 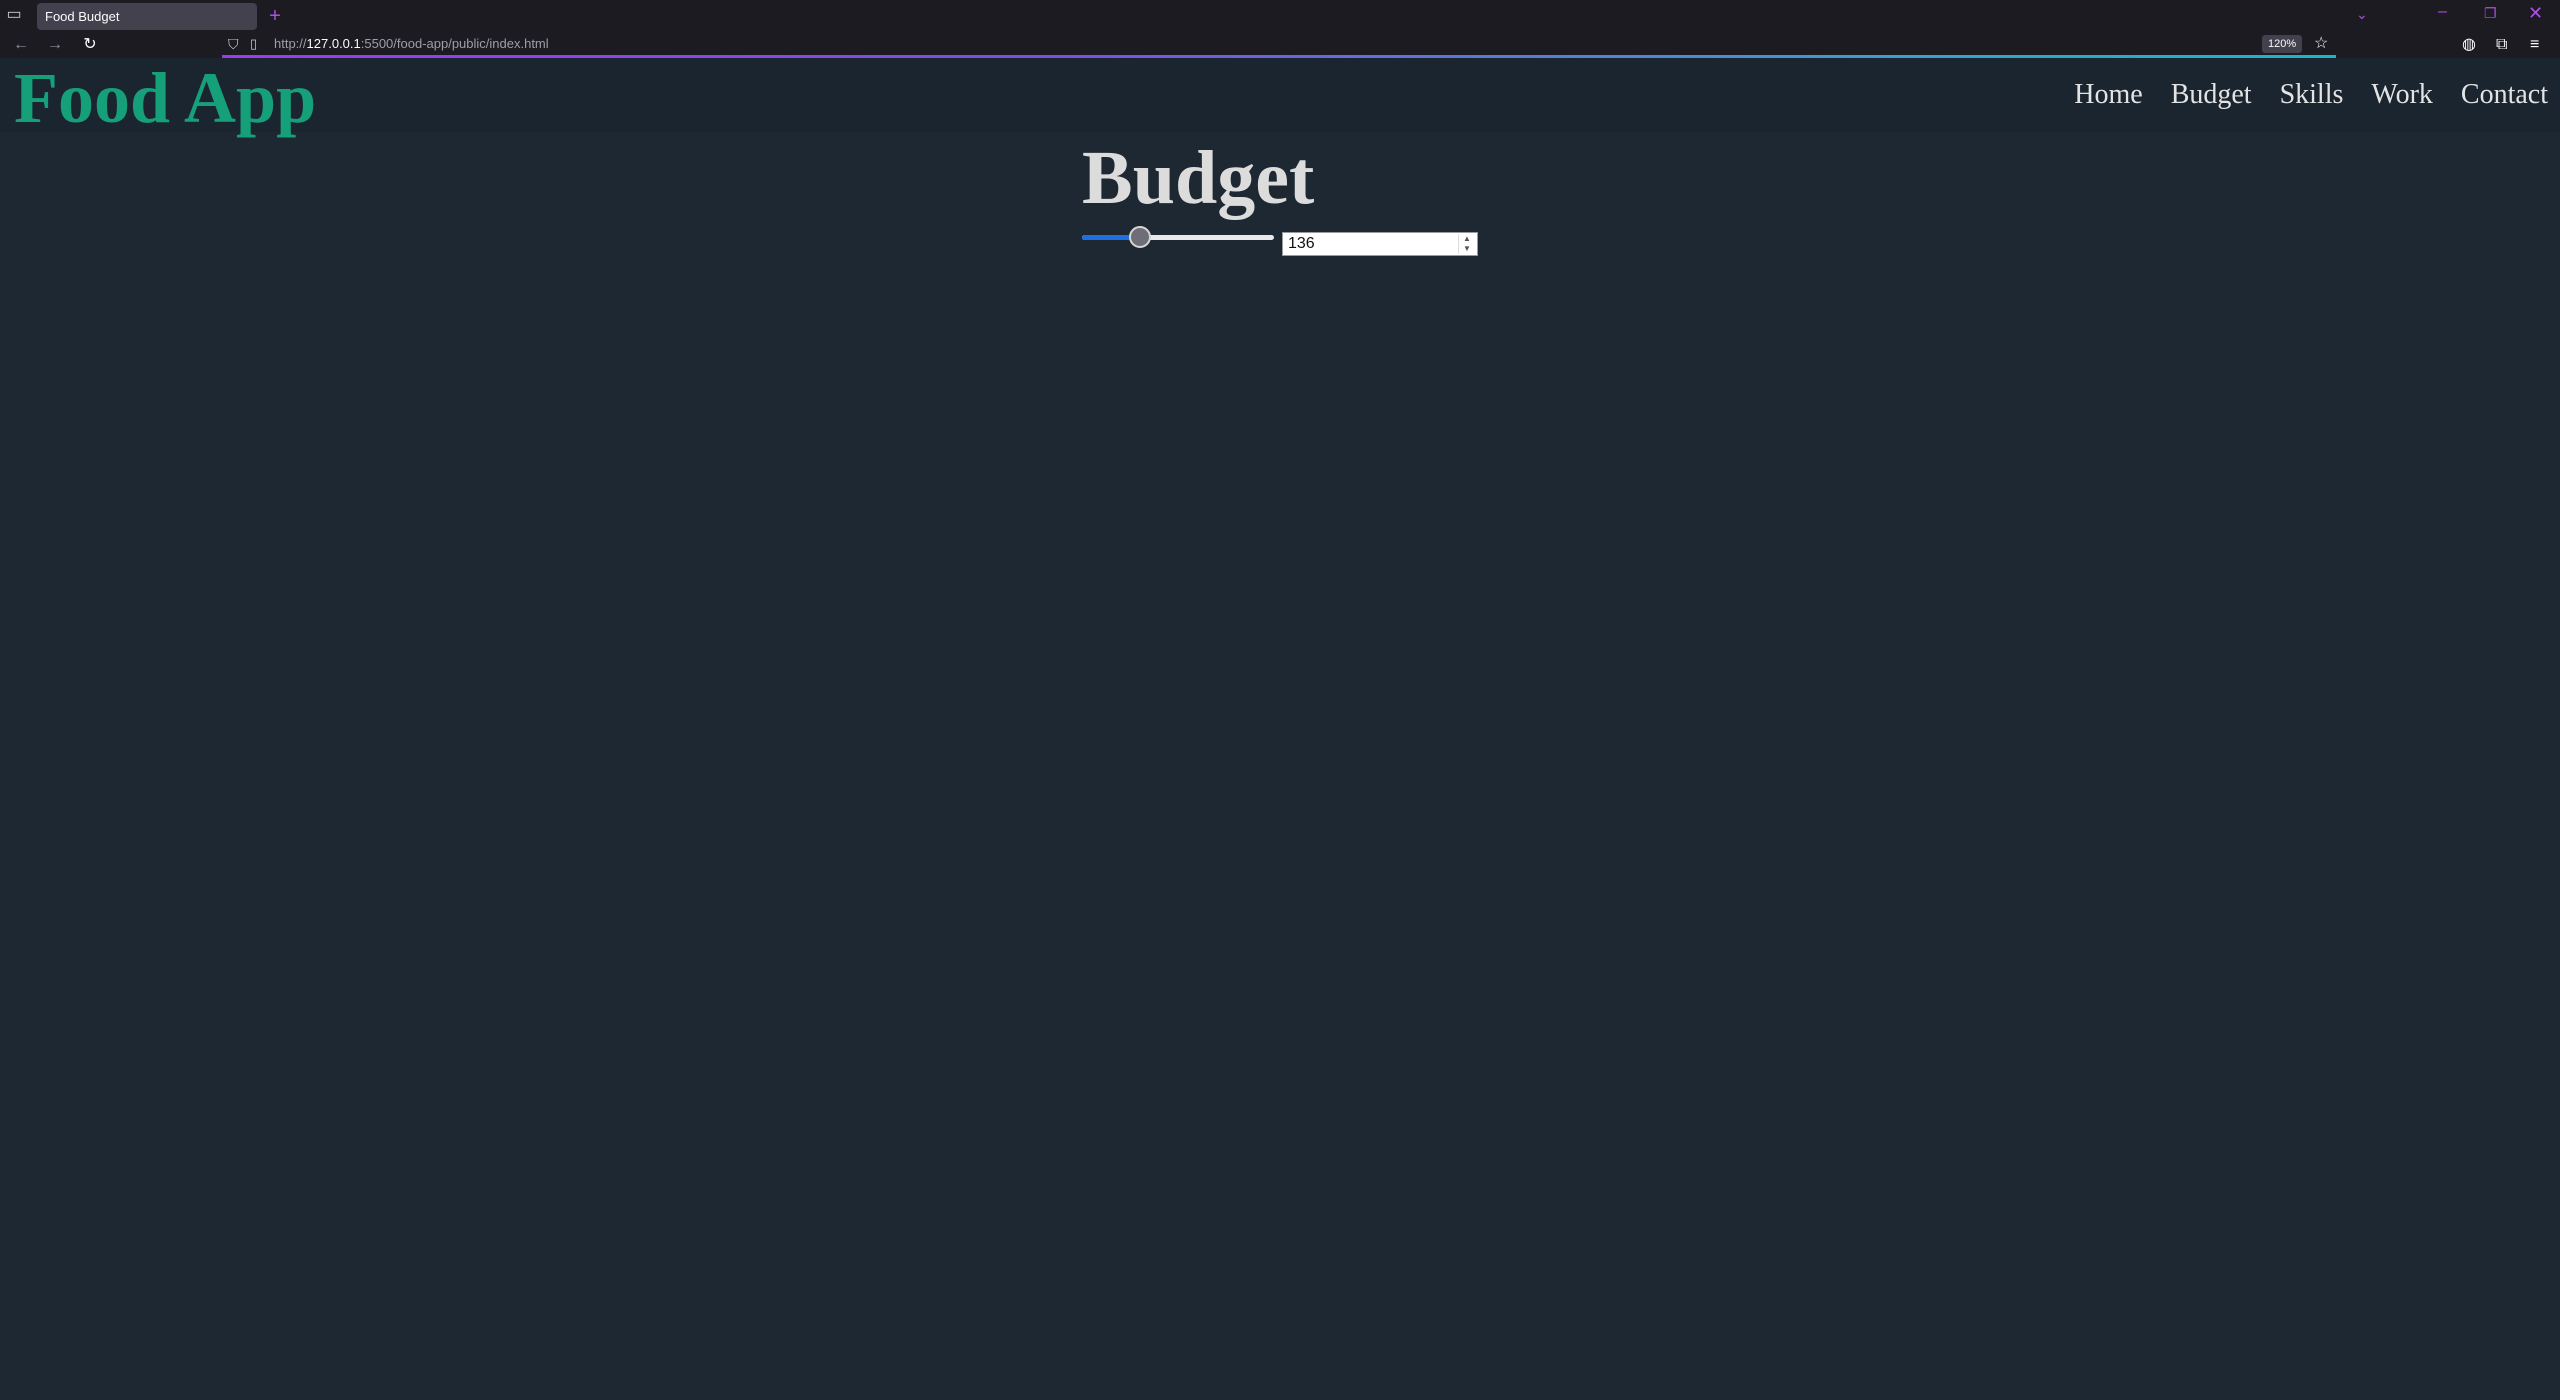 What do you see at coordinates (1280, 16) in the screenshot?
I see `browser-tab-bar: ▭ Food Budget + ⌄ – ❐ ✕` at bounding box center [1280, 16].